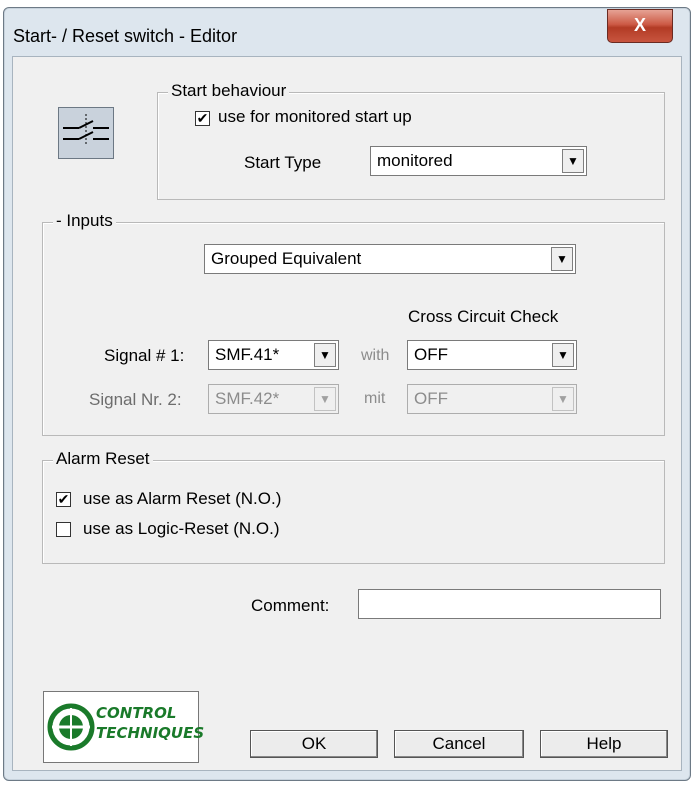 This screenshot has width=694, height=786. What do you see at coordinates (136, 713) in the screenshot?
I see `logo-text-control: CONTROL` at bounding box center [136, 713].